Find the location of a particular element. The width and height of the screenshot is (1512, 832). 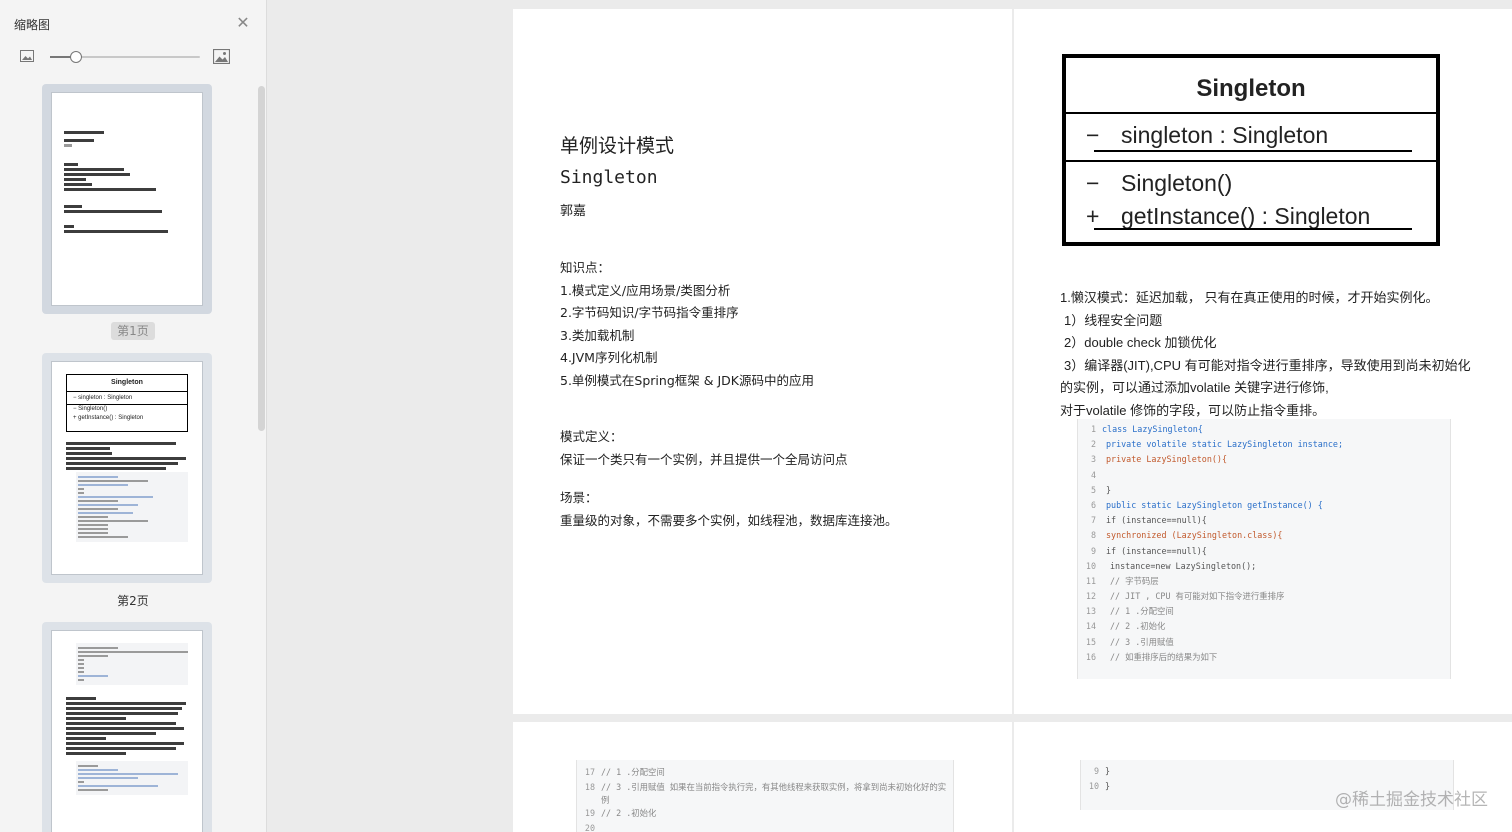

code-line: 5} is located at coordinates (1101, 489).